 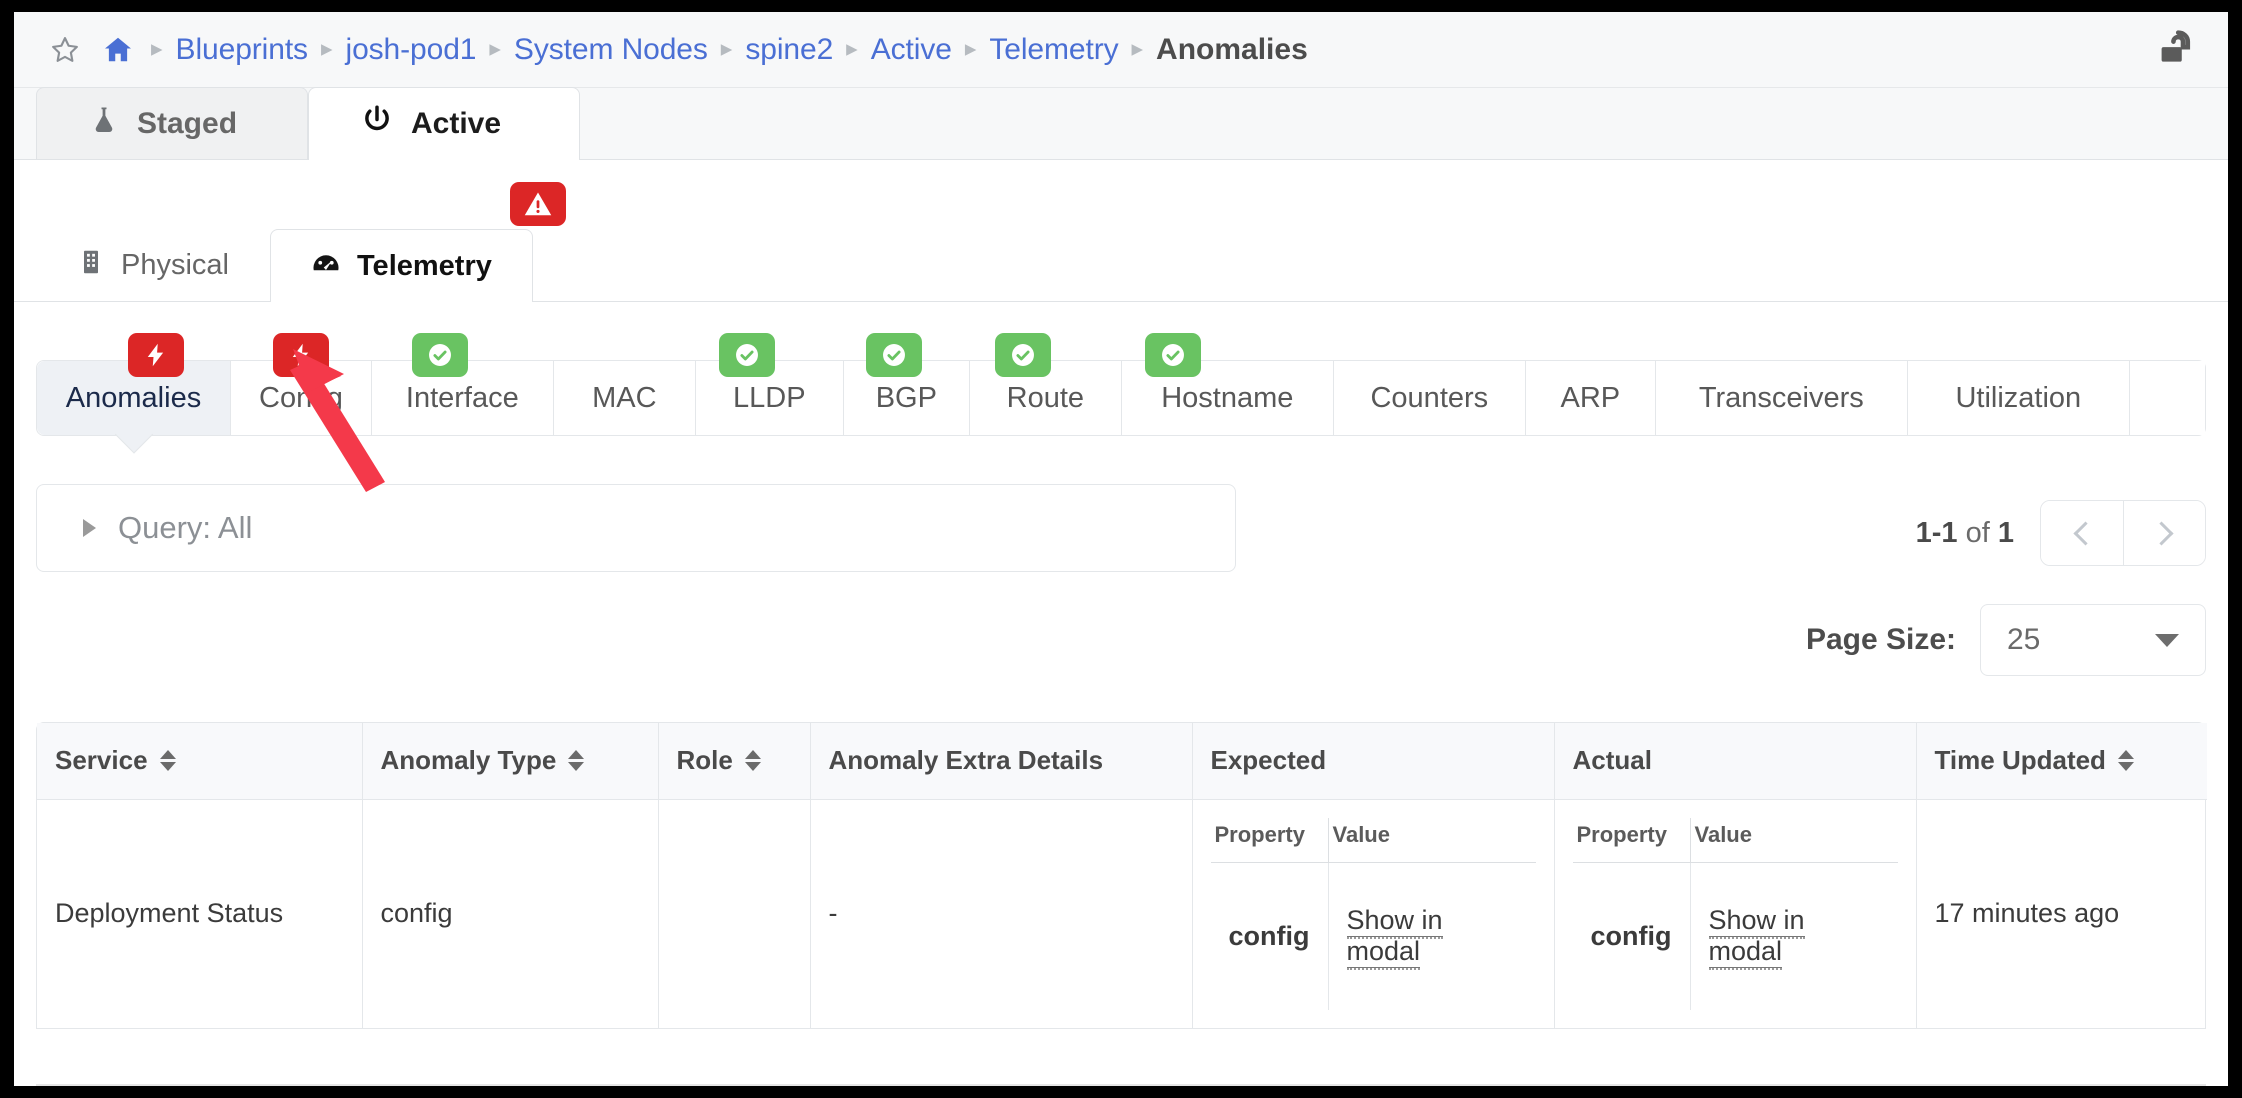 What do you see at coordinates (89, 528) in the screenshot?
I see `triangle-right-icon` at bounding box center [89, 528].